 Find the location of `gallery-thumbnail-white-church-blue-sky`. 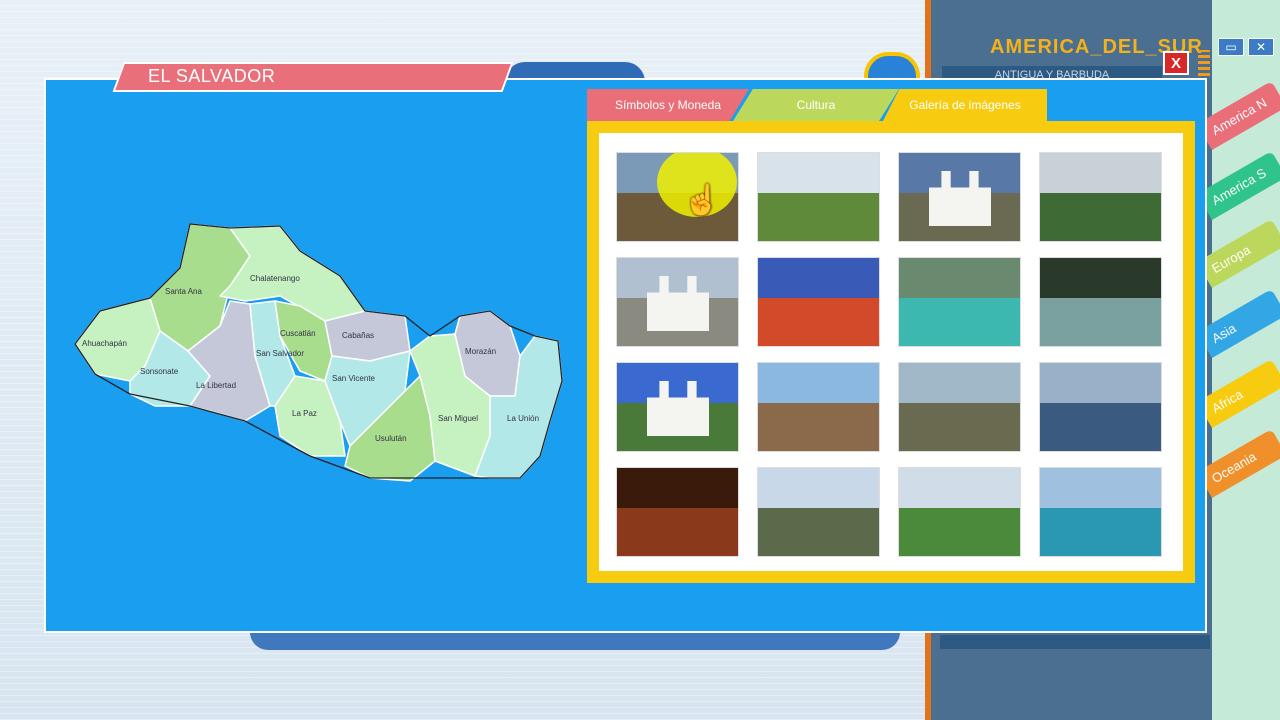

gallery-thumbnail-white-church-blue-sky is located at coordinates (677, 407).